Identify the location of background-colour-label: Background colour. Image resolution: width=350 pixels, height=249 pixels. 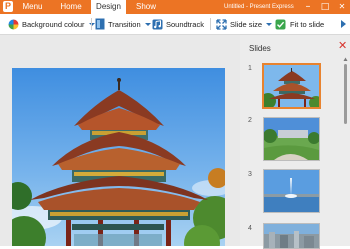
(53, 24).